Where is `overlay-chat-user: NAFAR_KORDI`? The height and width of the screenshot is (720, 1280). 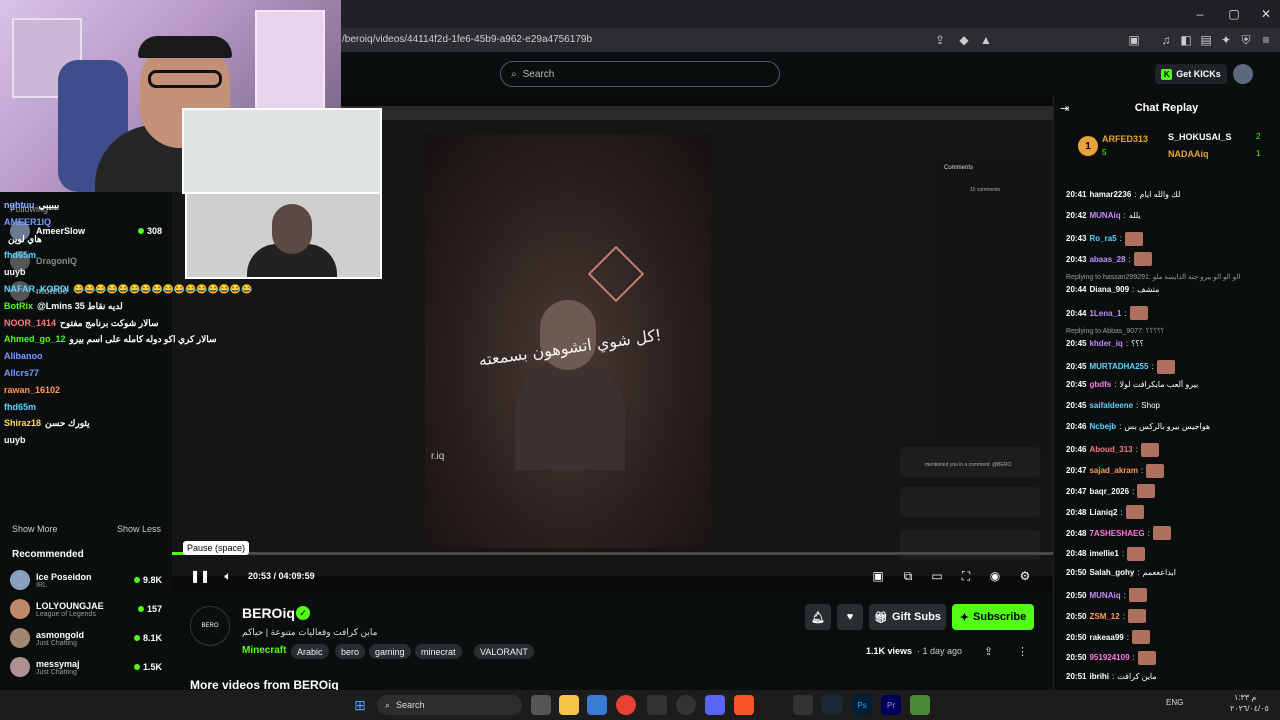 overlay-chat-user: NAFAR_KORDI is located at coordinates (37, 289).